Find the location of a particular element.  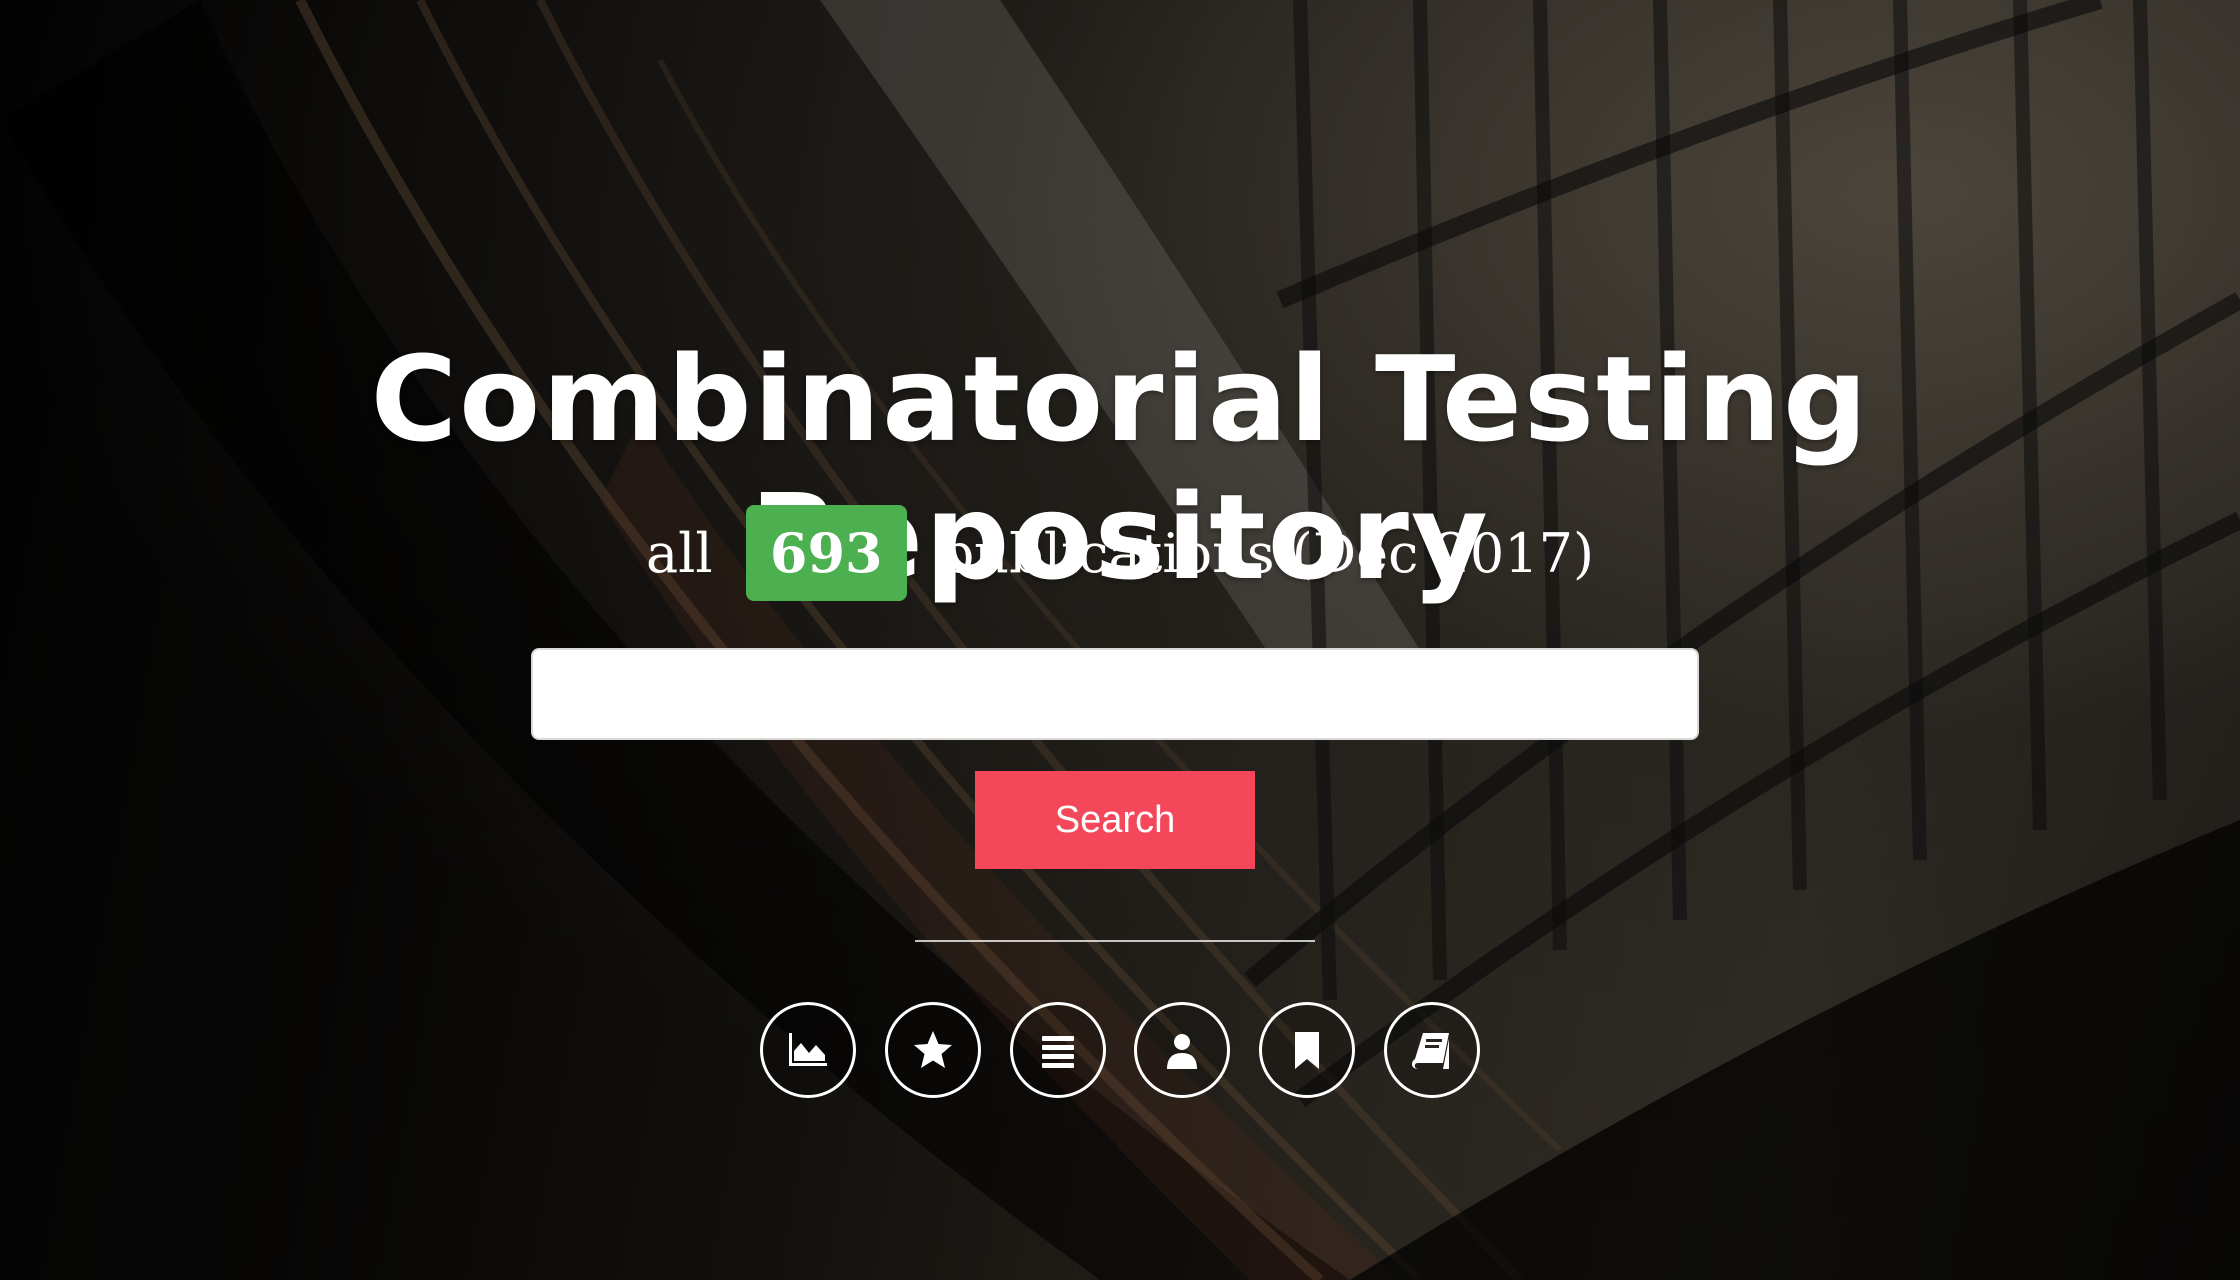

star-icon is located at coordinates (932, 1049).